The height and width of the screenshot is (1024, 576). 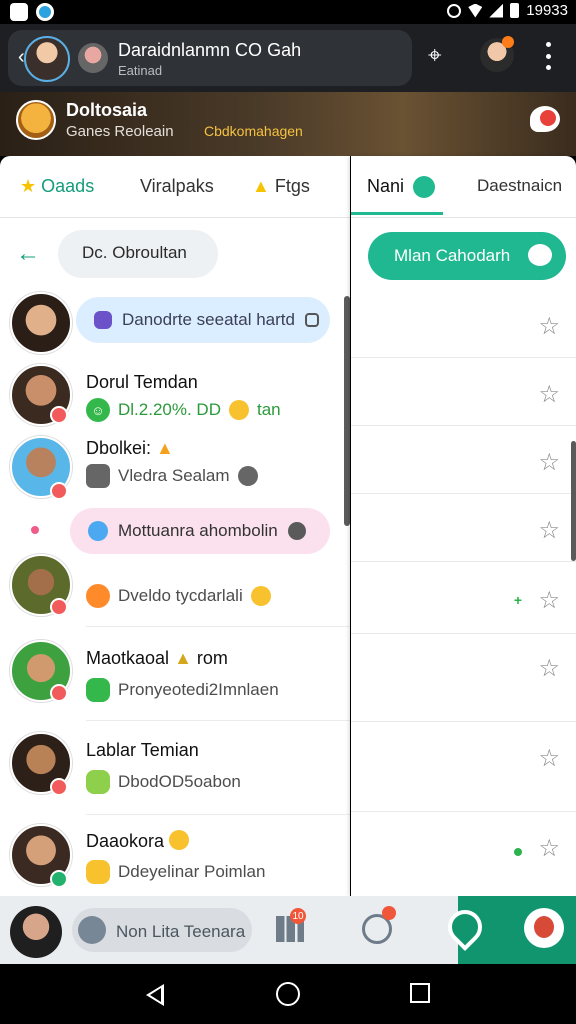 I want to click on chat-preview: Vledra Sealam, so click(x=172, y=476).